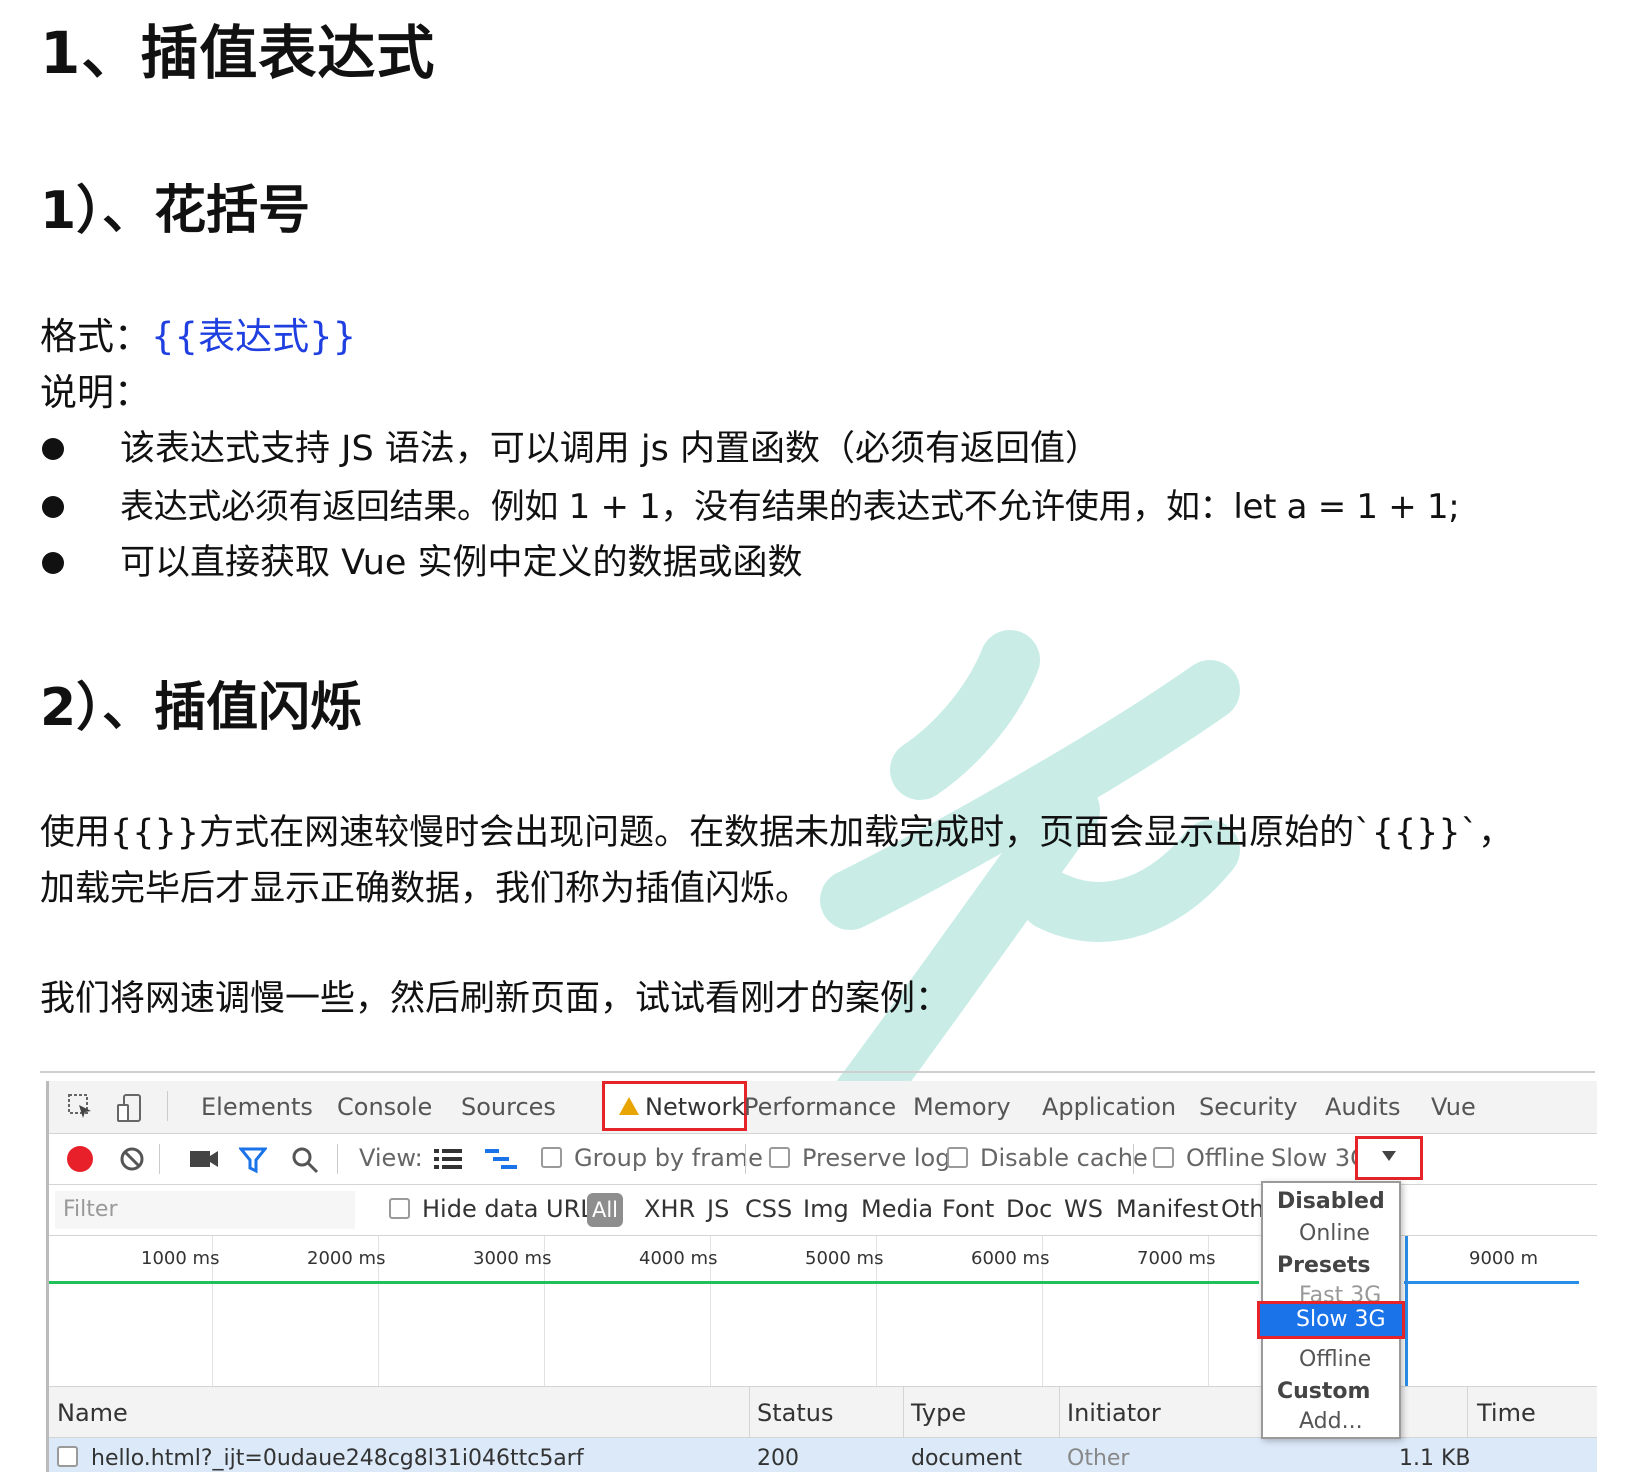  I want to click on disable-cache-label: Disable cache, so click(1064, 1158).